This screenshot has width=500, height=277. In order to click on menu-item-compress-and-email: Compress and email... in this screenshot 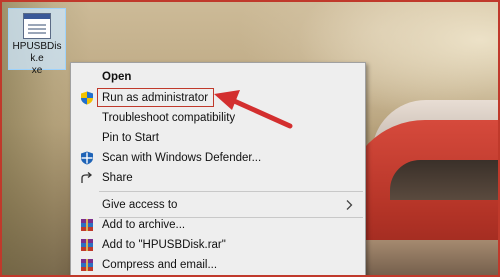, I will do `click(218, 265)`.